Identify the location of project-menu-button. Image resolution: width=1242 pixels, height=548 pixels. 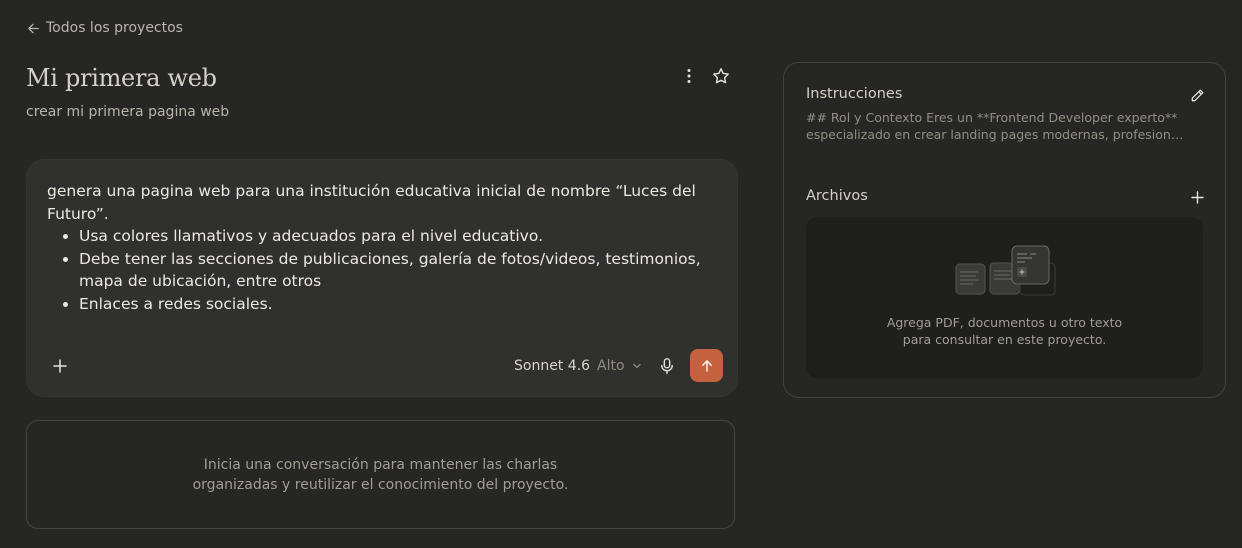
(689, 76).